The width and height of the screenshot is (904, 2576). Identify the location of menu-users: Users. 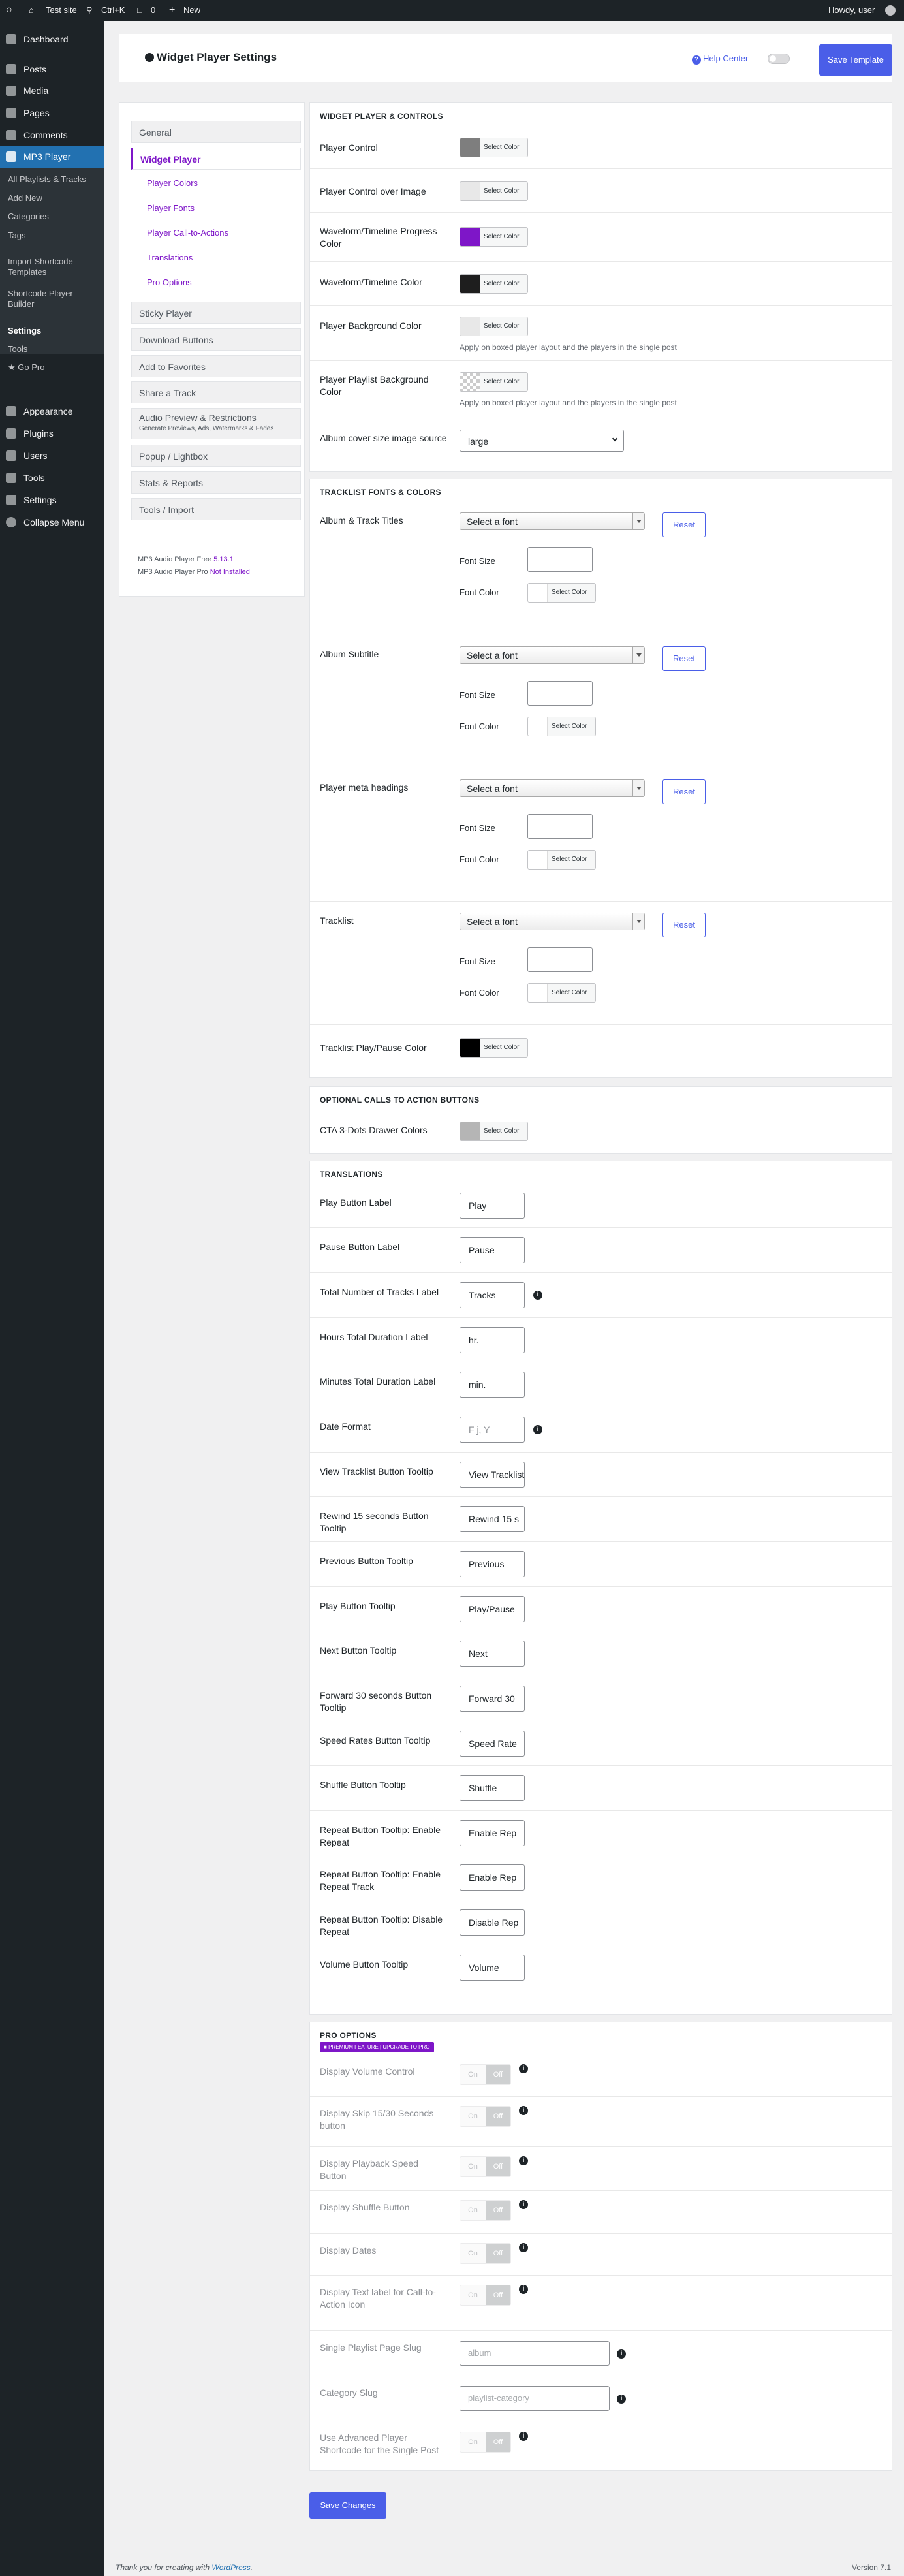
(52, 456).